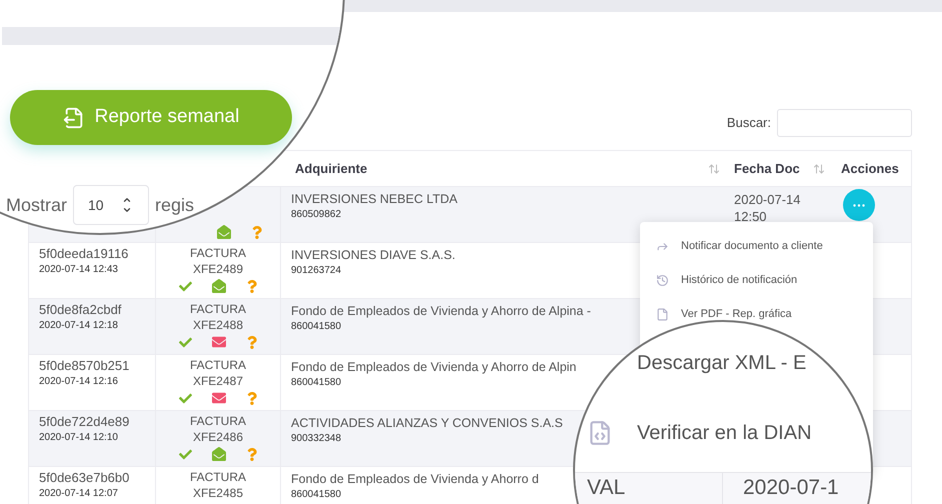 This screenshot has height=504, width=942. Describe the element at coordinates (433, 367) in the screenshot. I see `buyer-name: Fondo de Empleados de Vivienda y Ahorro de Alpin` at that location.